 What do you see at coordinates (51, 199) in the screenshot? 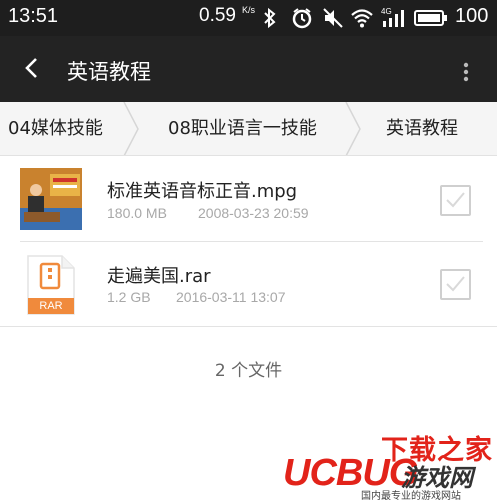
I see `video-thumbnail-icon` at bounding box center [51, 199].